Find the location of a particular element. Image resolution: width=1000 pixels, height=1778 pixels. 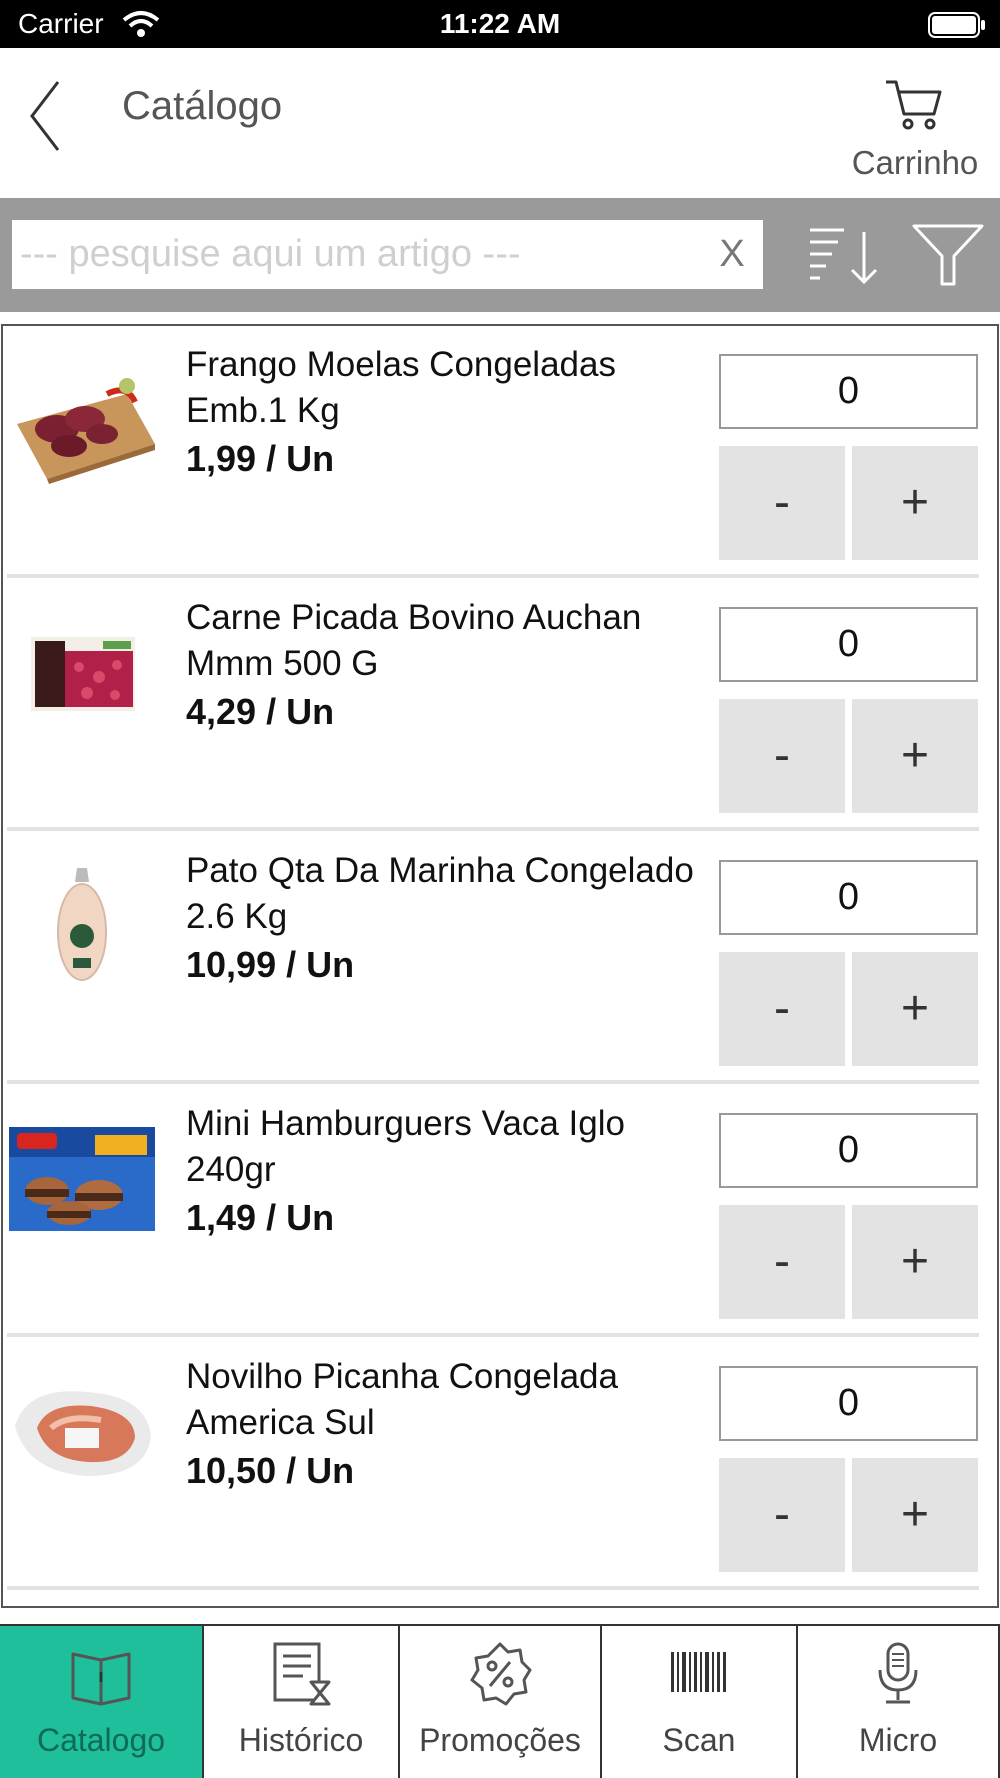

product-name: Mini Hamburguers Vaca Iglo 240gr is located at coordinates (405, 1146).